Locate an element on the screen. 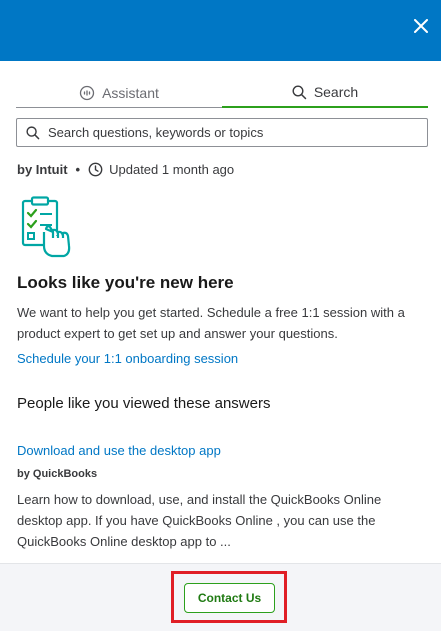 This screenshot has width=441, height=631. search-box is located at coordinates (222, 132).